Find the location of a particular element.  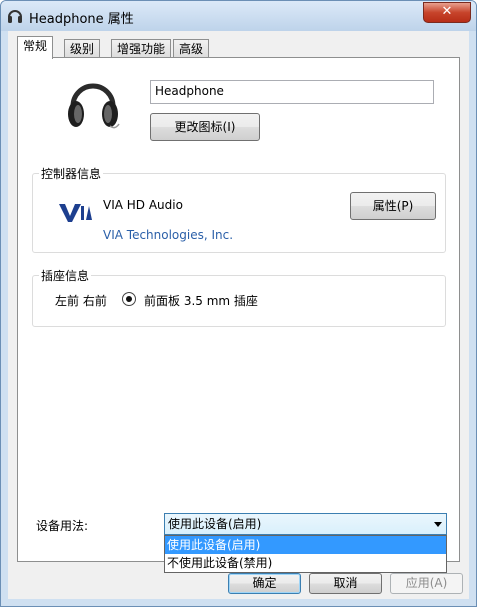

cancel-button: 取消 is located at coordinates (345, 583).